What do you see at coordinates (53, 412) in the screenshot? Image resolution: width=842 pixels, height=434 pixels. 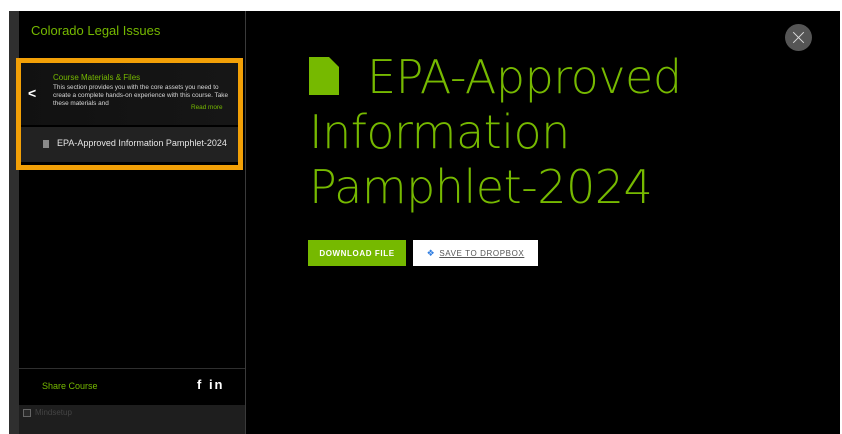 I see `footer-image-alt: Mindsetup` at bounding box center [53, 412].